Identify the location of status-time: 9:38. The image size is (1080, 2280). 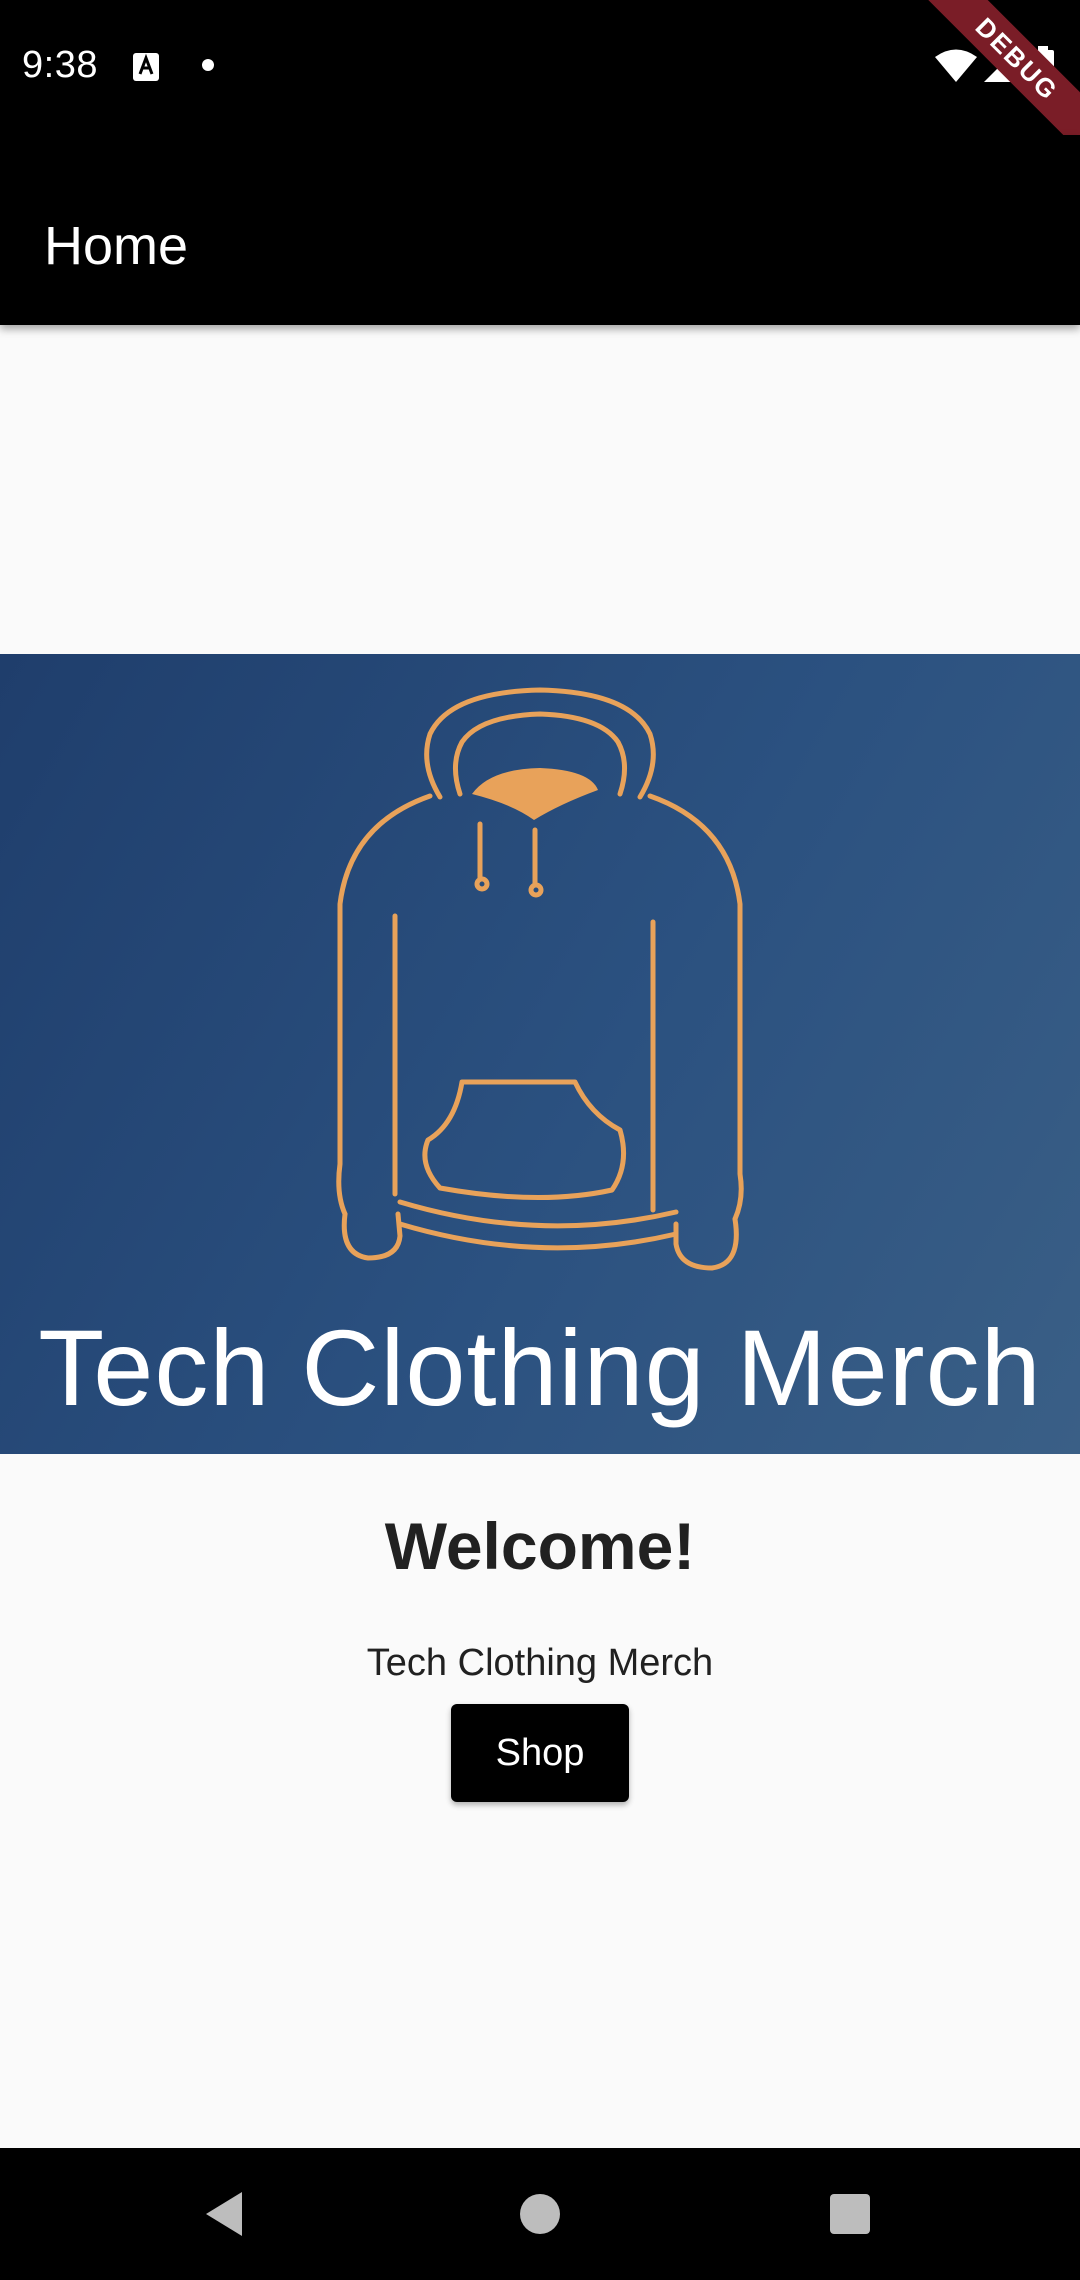
(60, 65).